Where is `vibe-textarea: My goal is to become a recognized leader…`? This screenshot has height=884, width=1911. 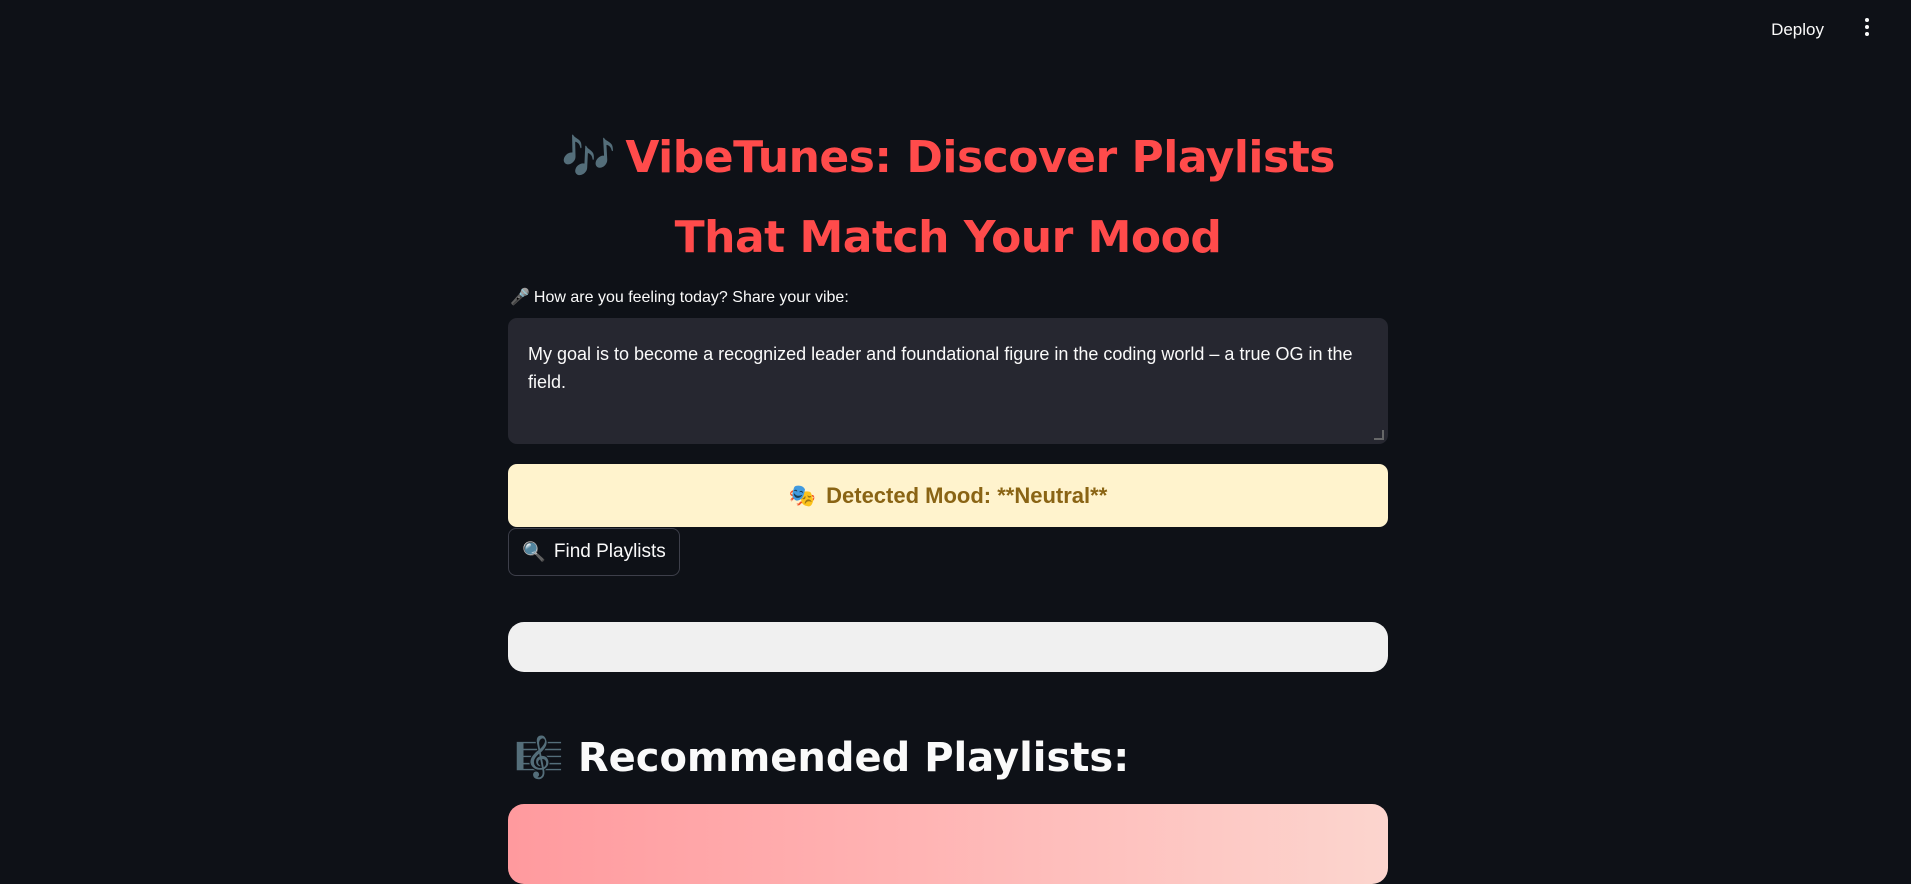
vibe-textarea: My goal is to become a recognized leader… is located at coordinates (948, 381).